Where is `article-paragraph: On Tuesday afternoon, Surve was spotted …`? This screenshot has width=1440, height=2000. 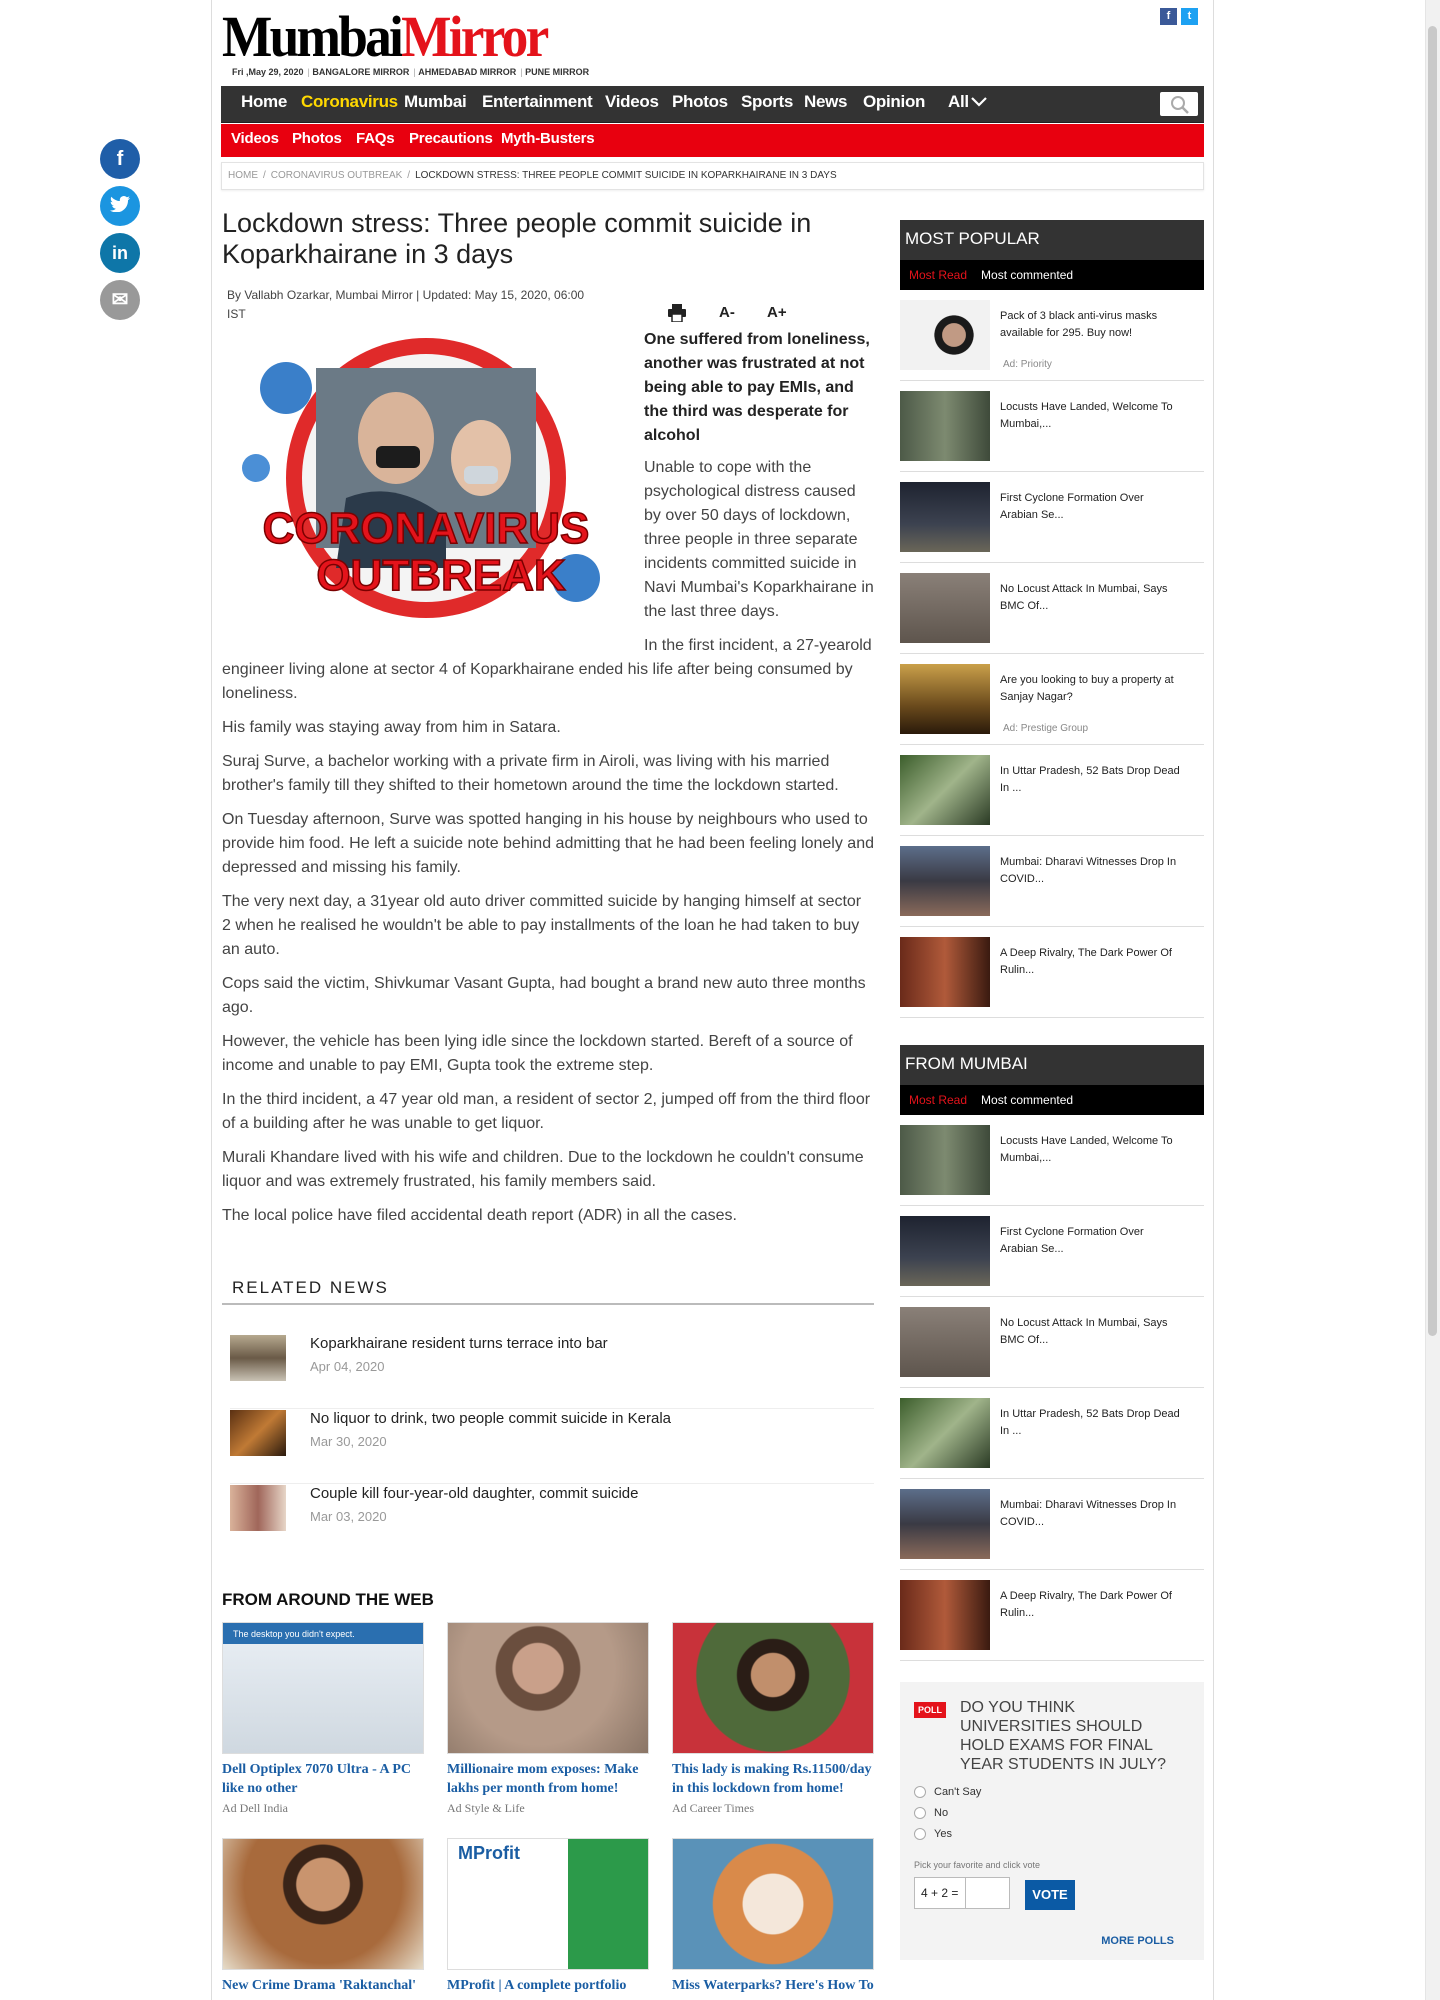 article-paragraph: On Tuesday afternoon, Surve was spotted … is located at coordinates (548, 843).